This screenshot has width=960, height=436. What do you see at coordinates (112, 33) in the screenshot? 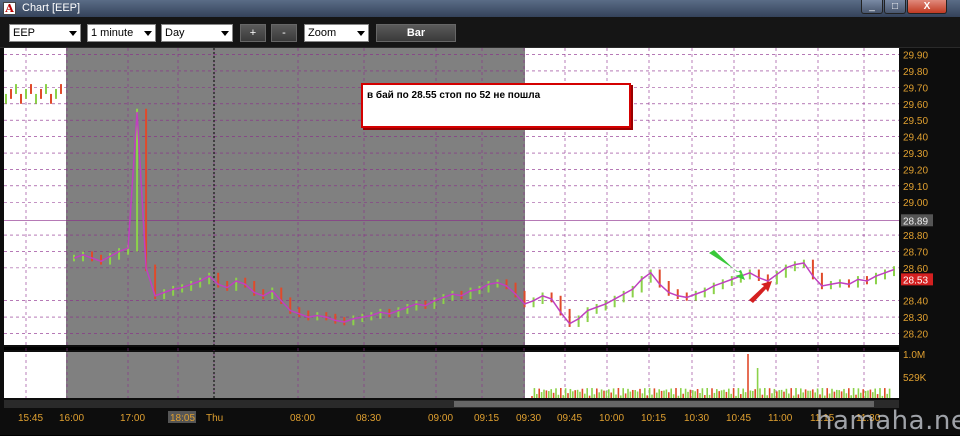
I see `interval-value: 1 minute` at bounding box center [112, 33].